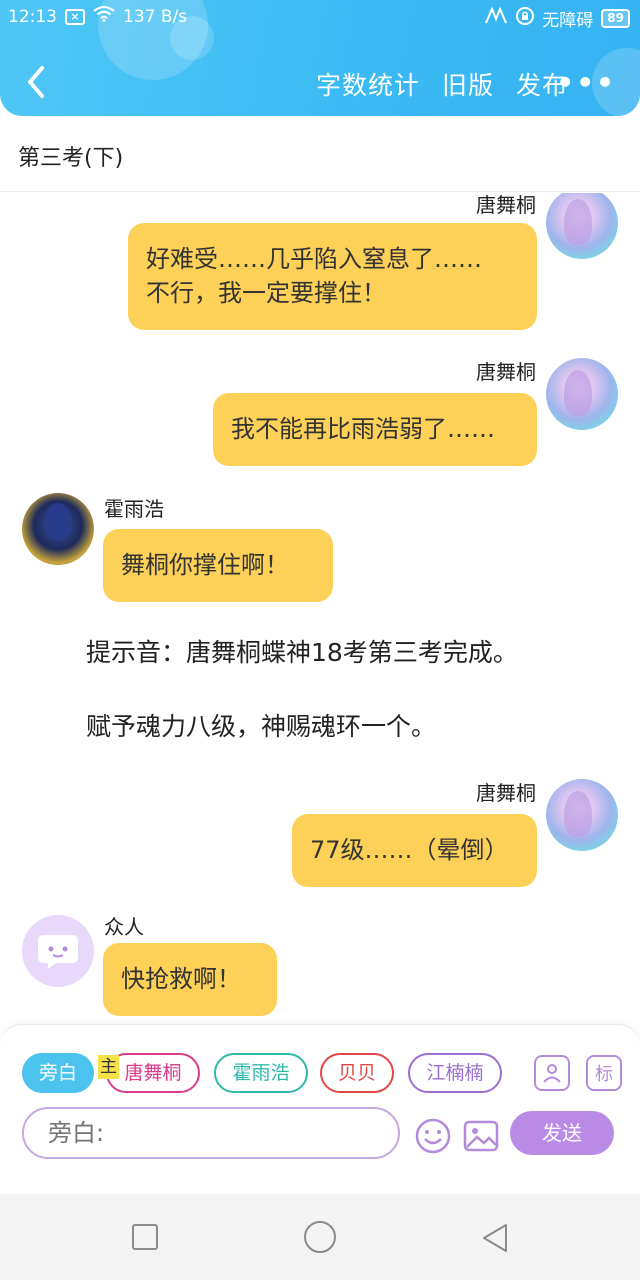 The width and height of the screenshot is (640, 1280). I want to click on nav-bar: 字数统计 旧版 发布 •••, so click(320, 82).